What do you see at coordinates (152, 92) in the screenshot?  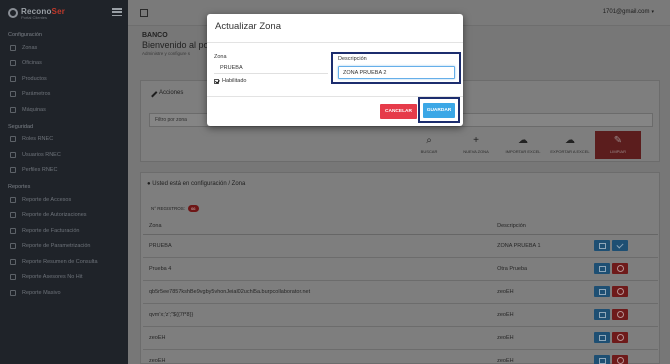 I see `wrench-icon` at bounding box center [152, 92].